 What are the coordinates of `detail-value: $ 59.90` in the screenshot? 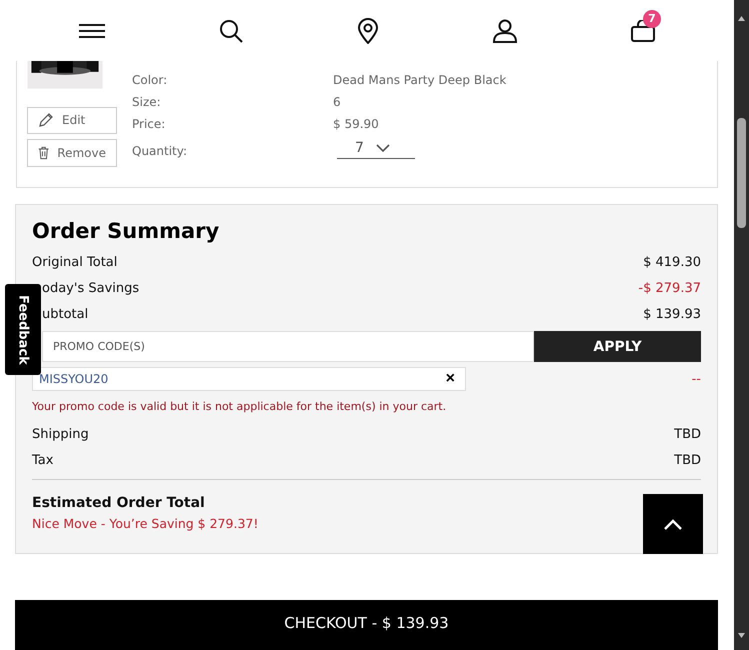 It's located at (356, 124).